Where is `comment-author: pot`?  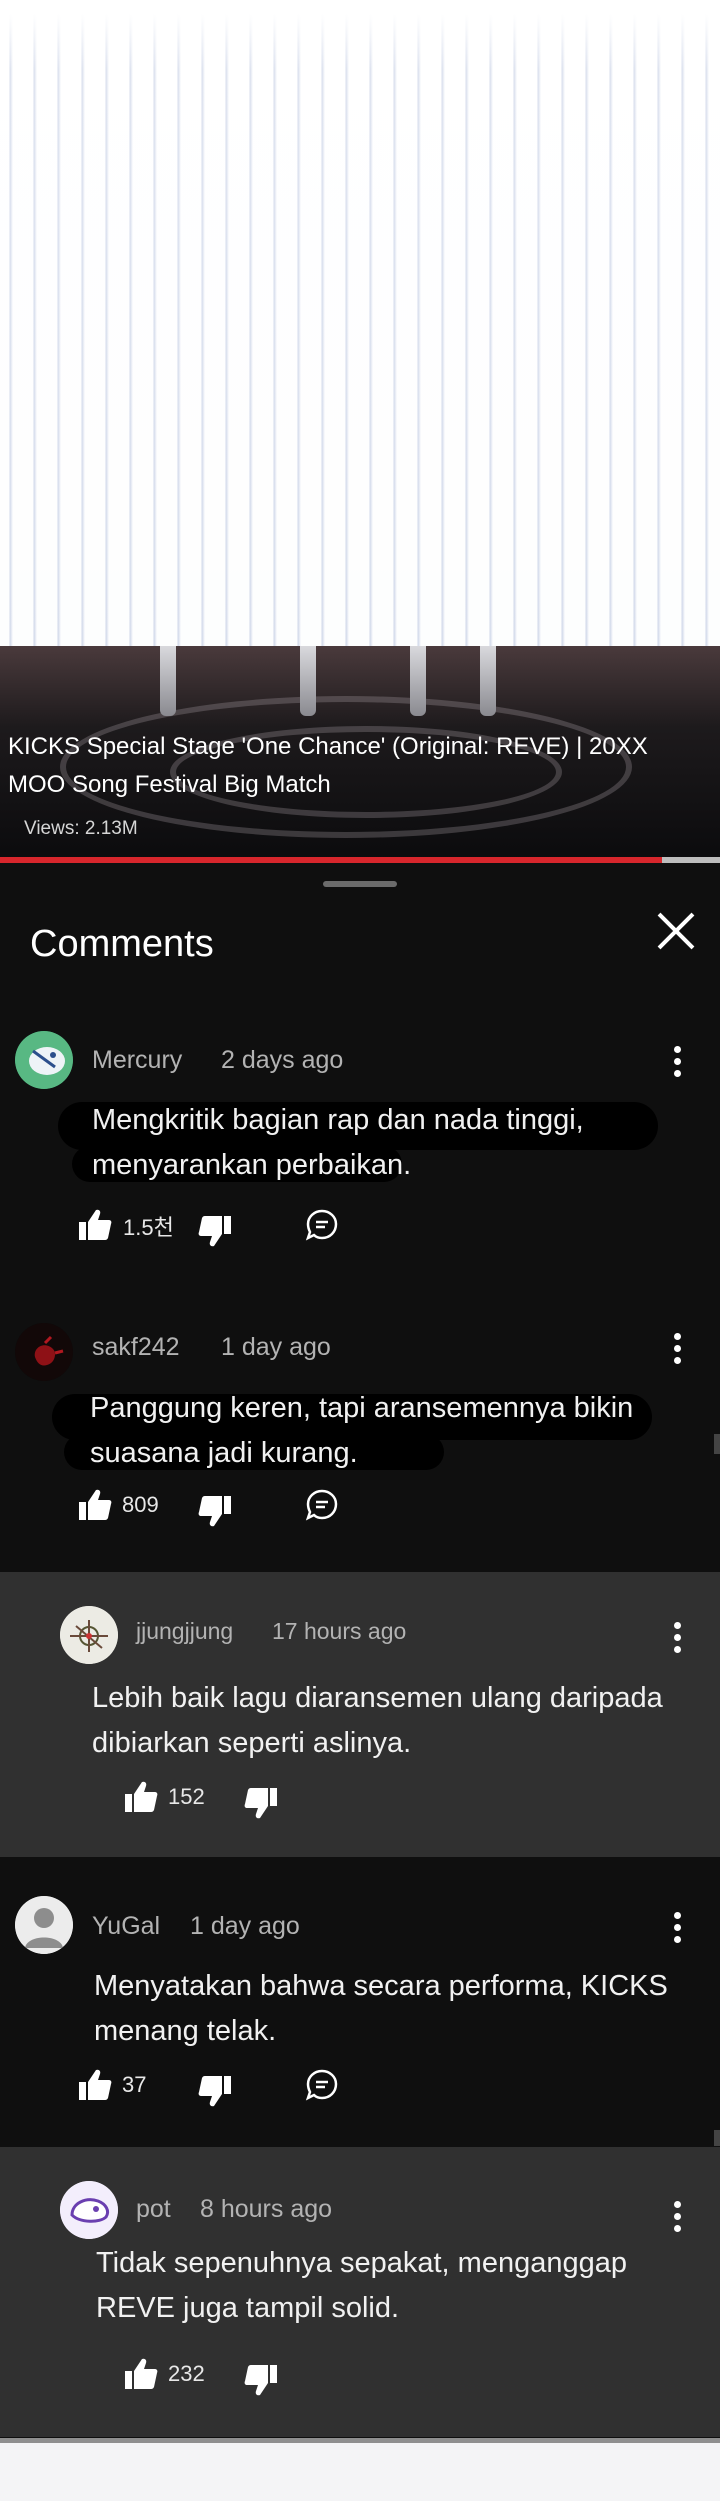
comment-author: pot is located at coordinates (153, 2209).